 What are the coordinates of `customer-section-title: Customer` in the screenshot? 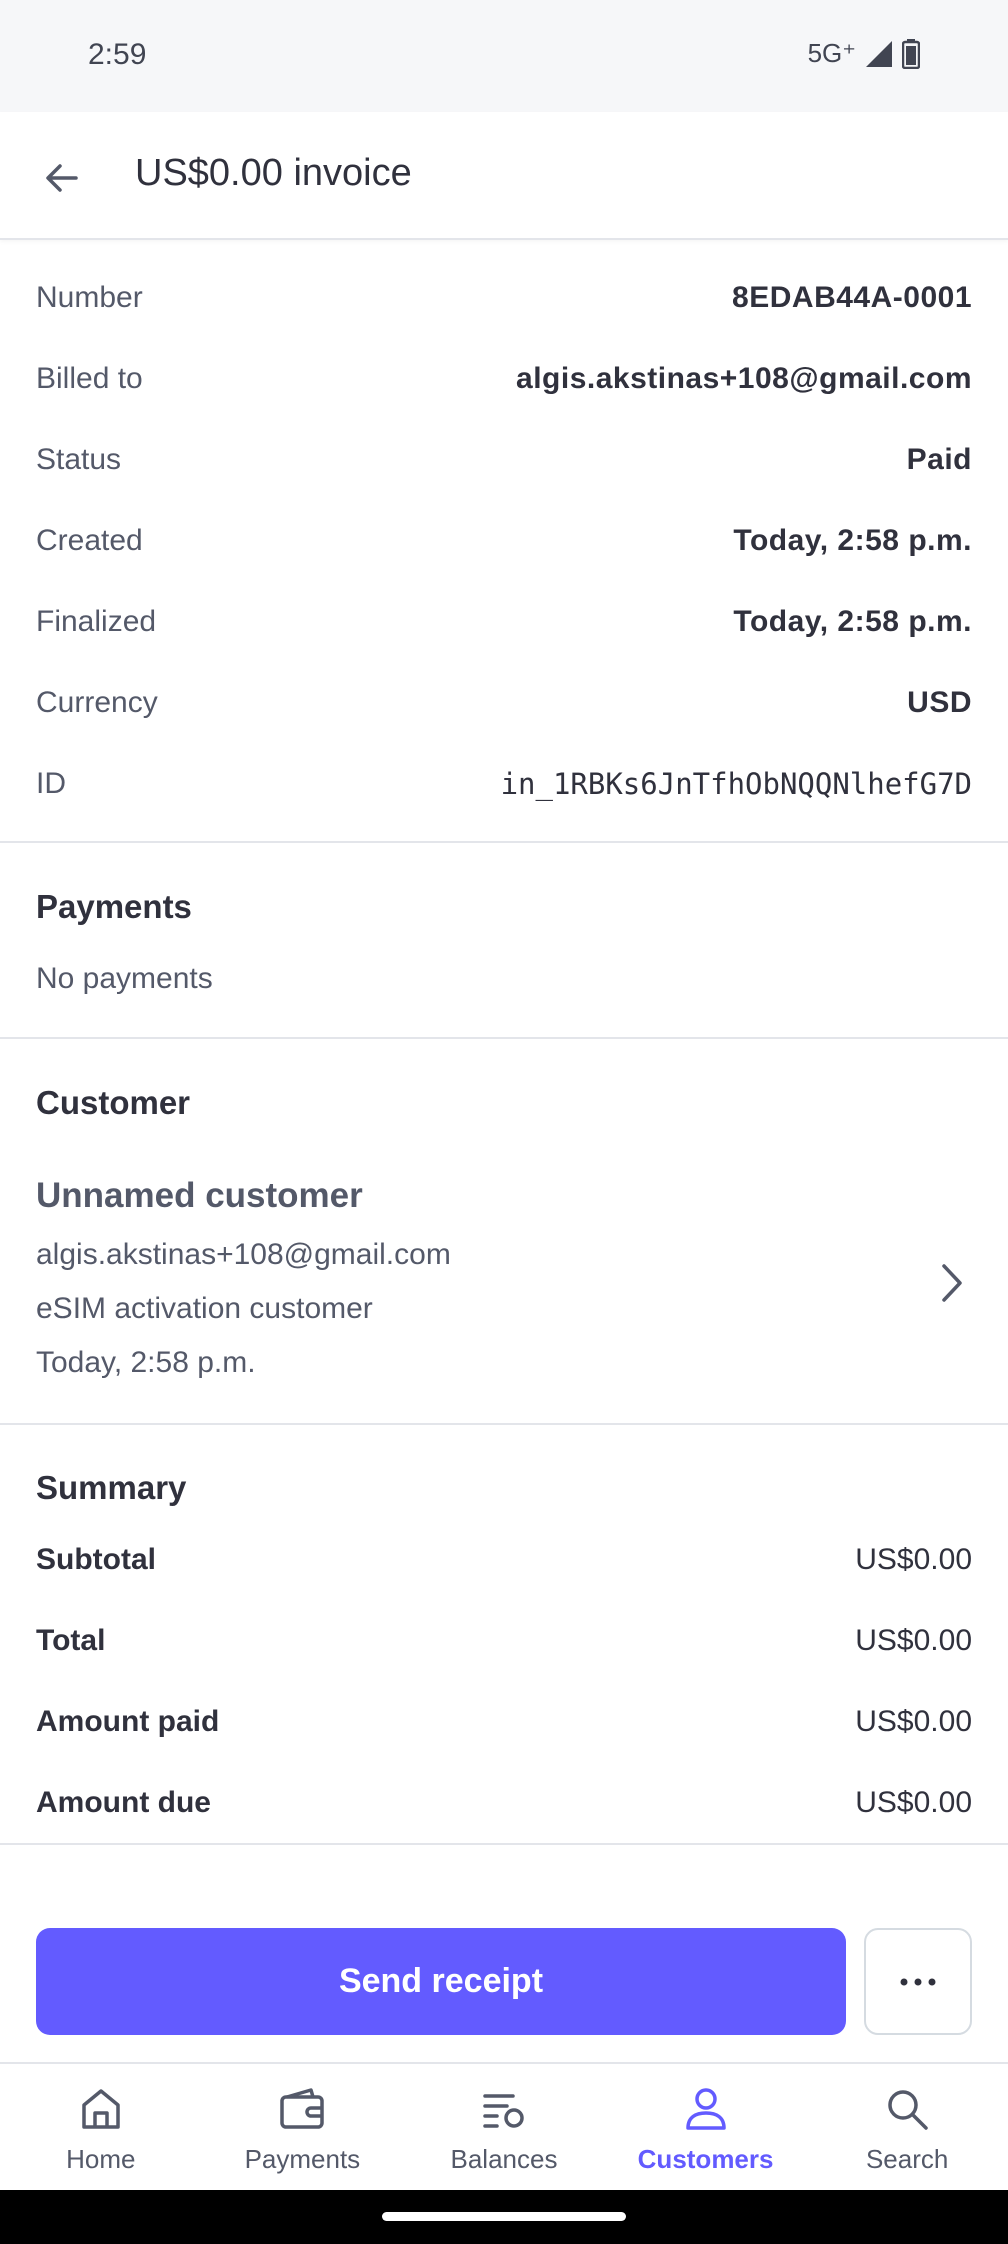 It's located at (113, 1102).